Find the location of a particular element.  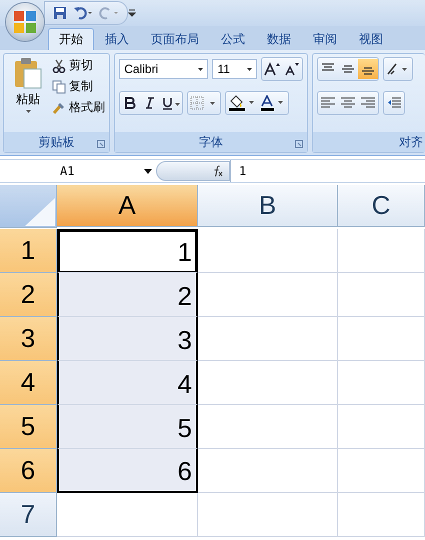

row-header: 1 is located at coordinates (28, 251).